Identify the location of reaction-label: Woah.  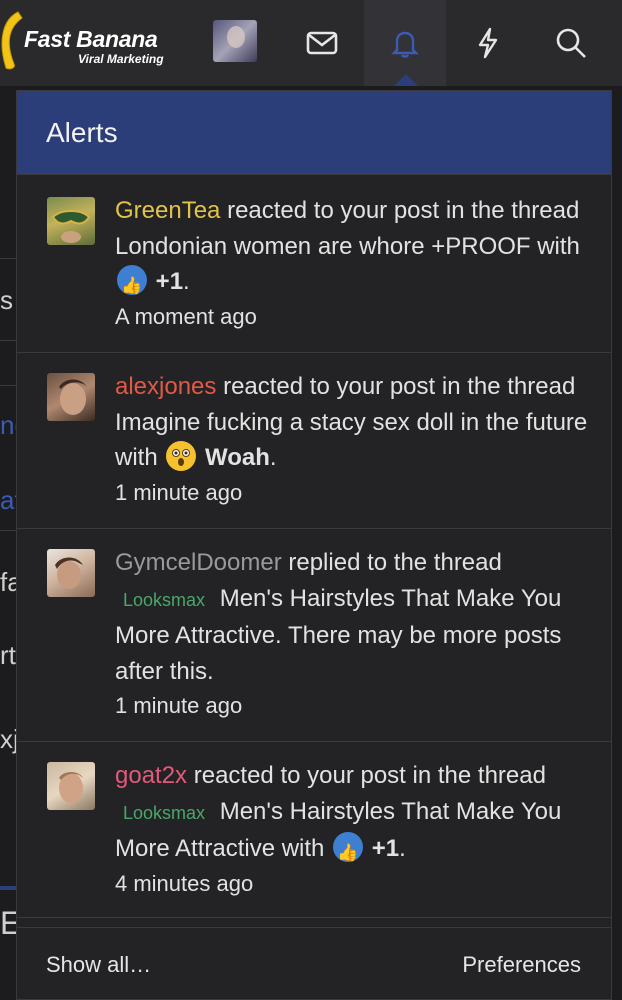
(237, 457).